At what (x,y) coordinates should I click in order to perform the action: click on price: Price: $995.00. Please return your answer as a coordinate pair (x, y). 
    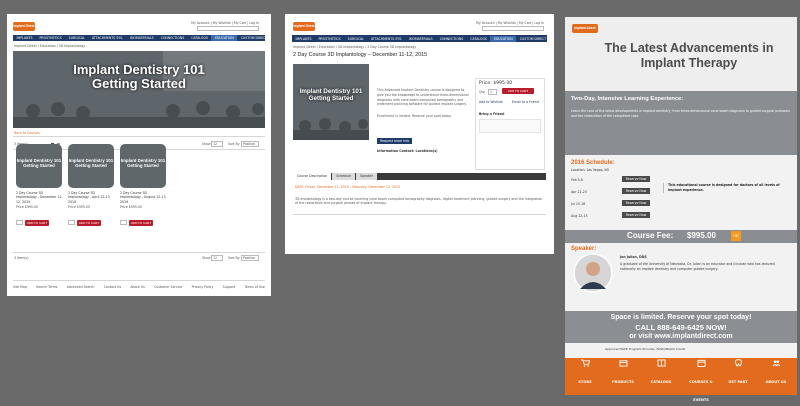
    Looking at the image, I should click on (496, 83).